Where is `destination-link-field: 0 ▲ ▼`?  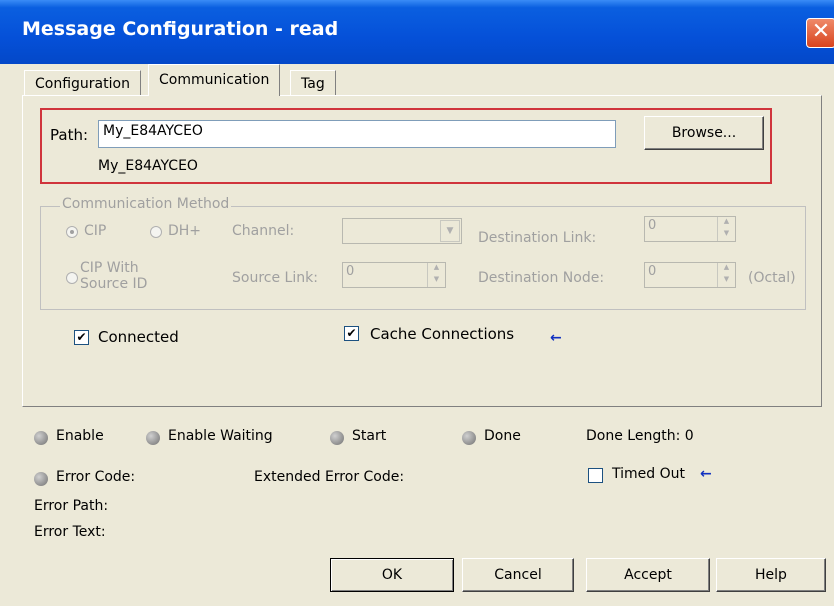
destination-link-field: 0 ▲ ▼ is located at coordinates (690, 229).